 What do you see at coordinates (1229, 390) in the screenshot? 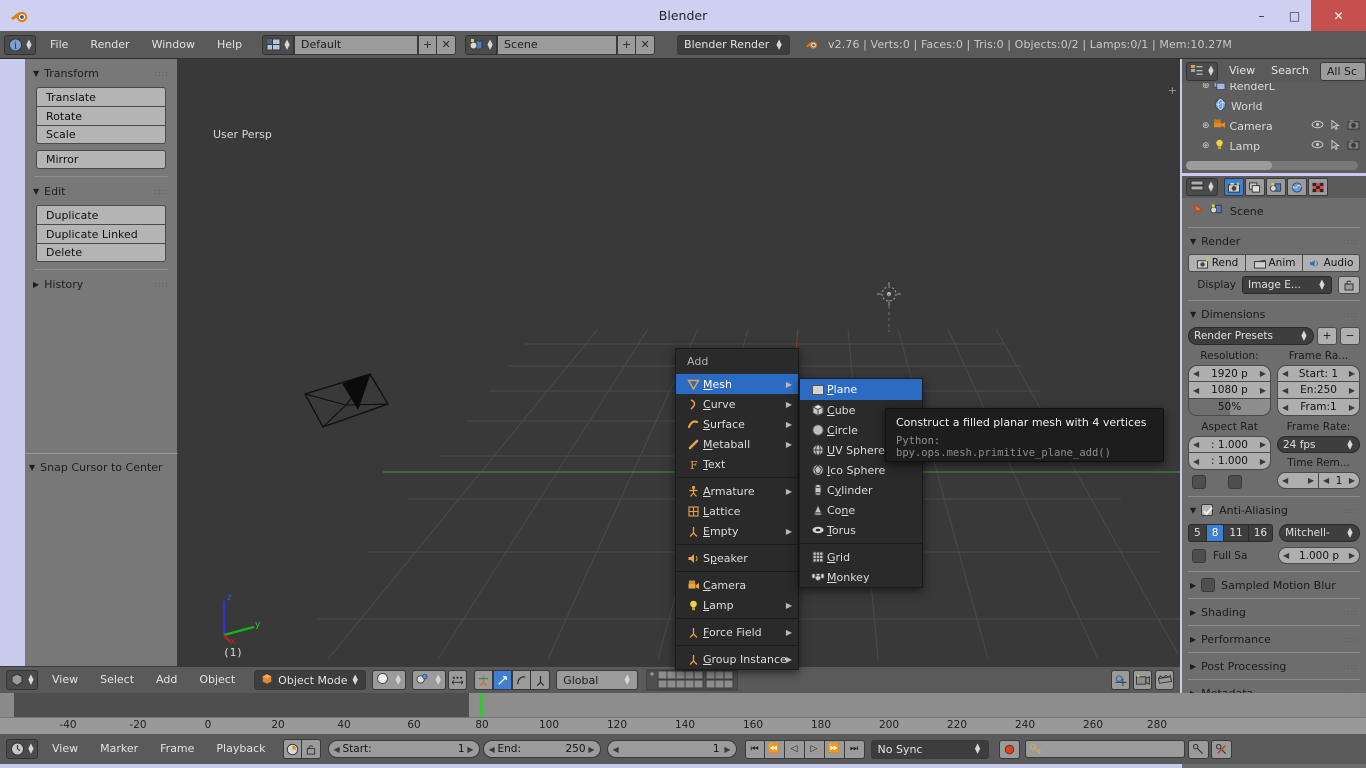
I see `resolution-y-field: ◀ 1080 p ▶` at bounding box center [1229, 390].